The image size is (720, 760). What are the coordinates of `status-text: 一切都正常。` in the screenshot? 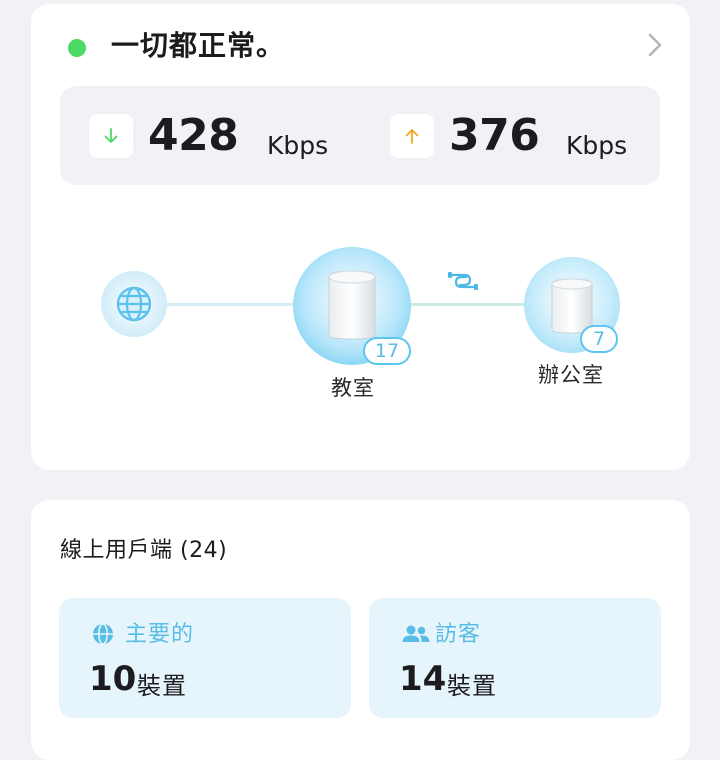 It's located at (198, 45).